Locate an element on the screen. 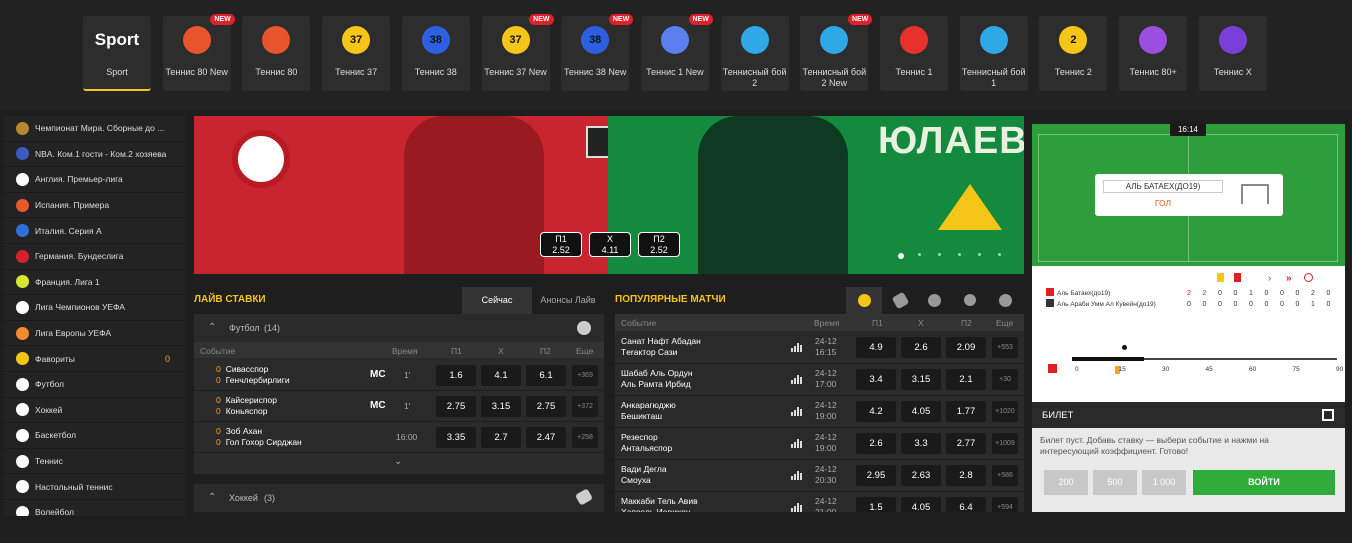 This screenshot has width=1352, height=543. basketball-filter-icon is located at coordinates (934, 300).